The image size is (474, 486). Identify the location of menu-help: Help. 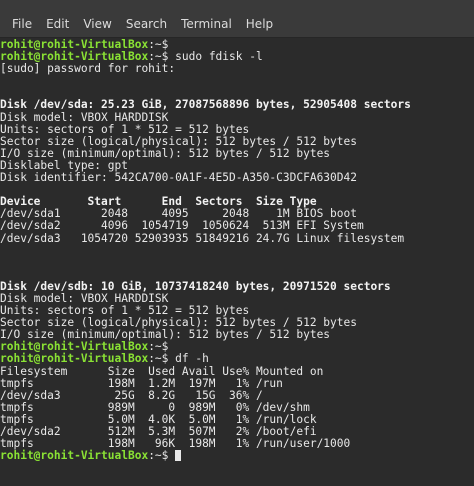
(259, 27).